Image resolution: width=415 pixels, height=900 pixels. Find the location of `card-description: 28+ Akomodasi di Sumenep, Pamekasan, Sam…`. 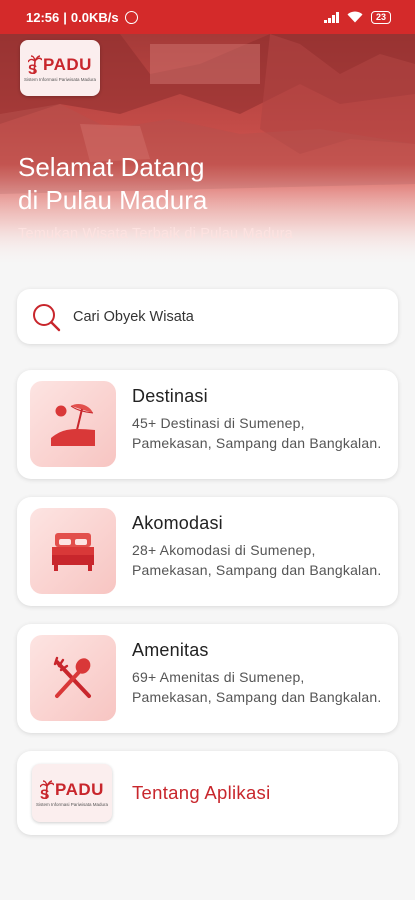

card-description: 28+ Akomodasi di Sumenep, Pamekasan, Sam… is located at coordinates (257, 560).